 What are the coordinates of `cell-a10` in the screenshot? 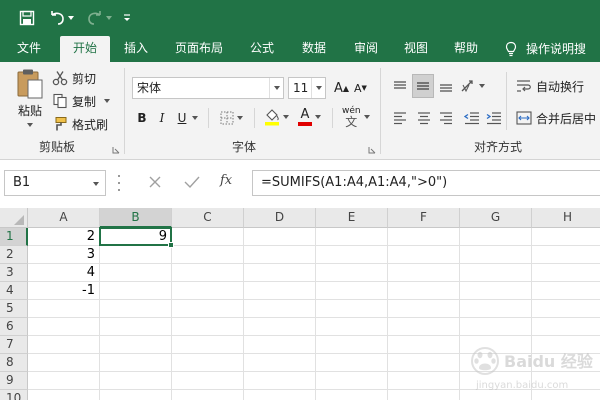 It's located at (64, 395).